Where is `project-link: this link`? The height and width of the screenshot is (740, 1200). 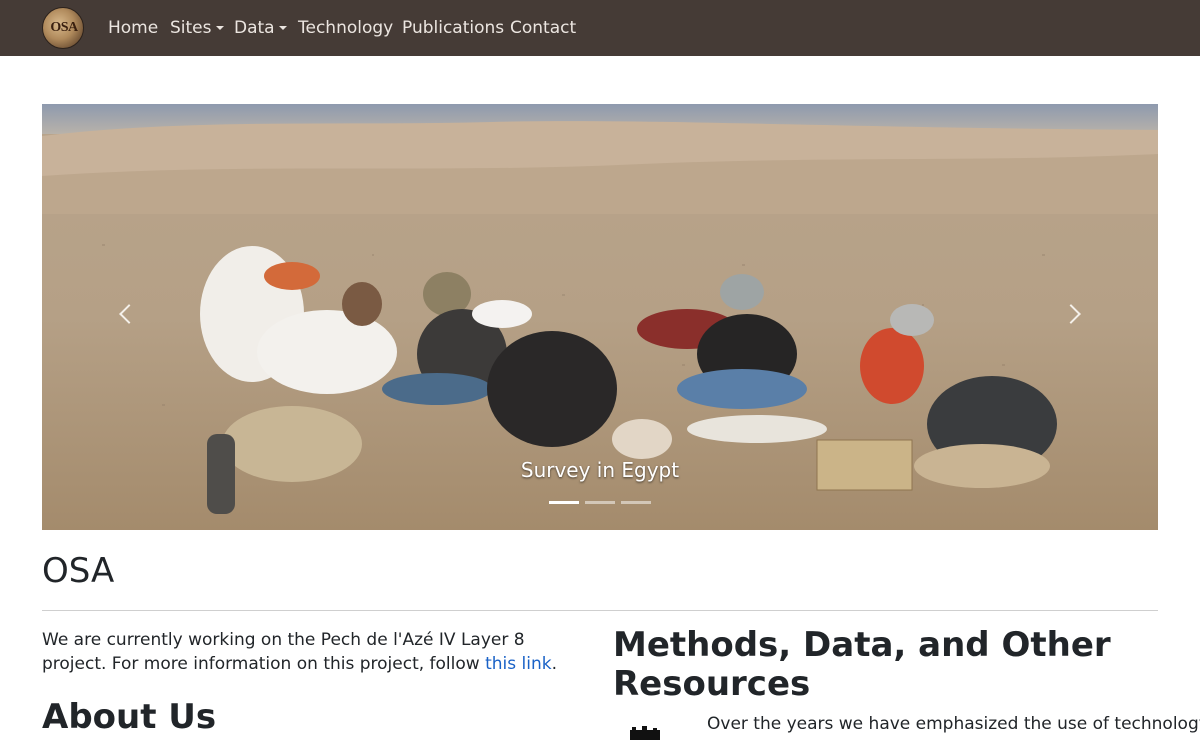 project-link: this link is located at coordinates (518, 664).